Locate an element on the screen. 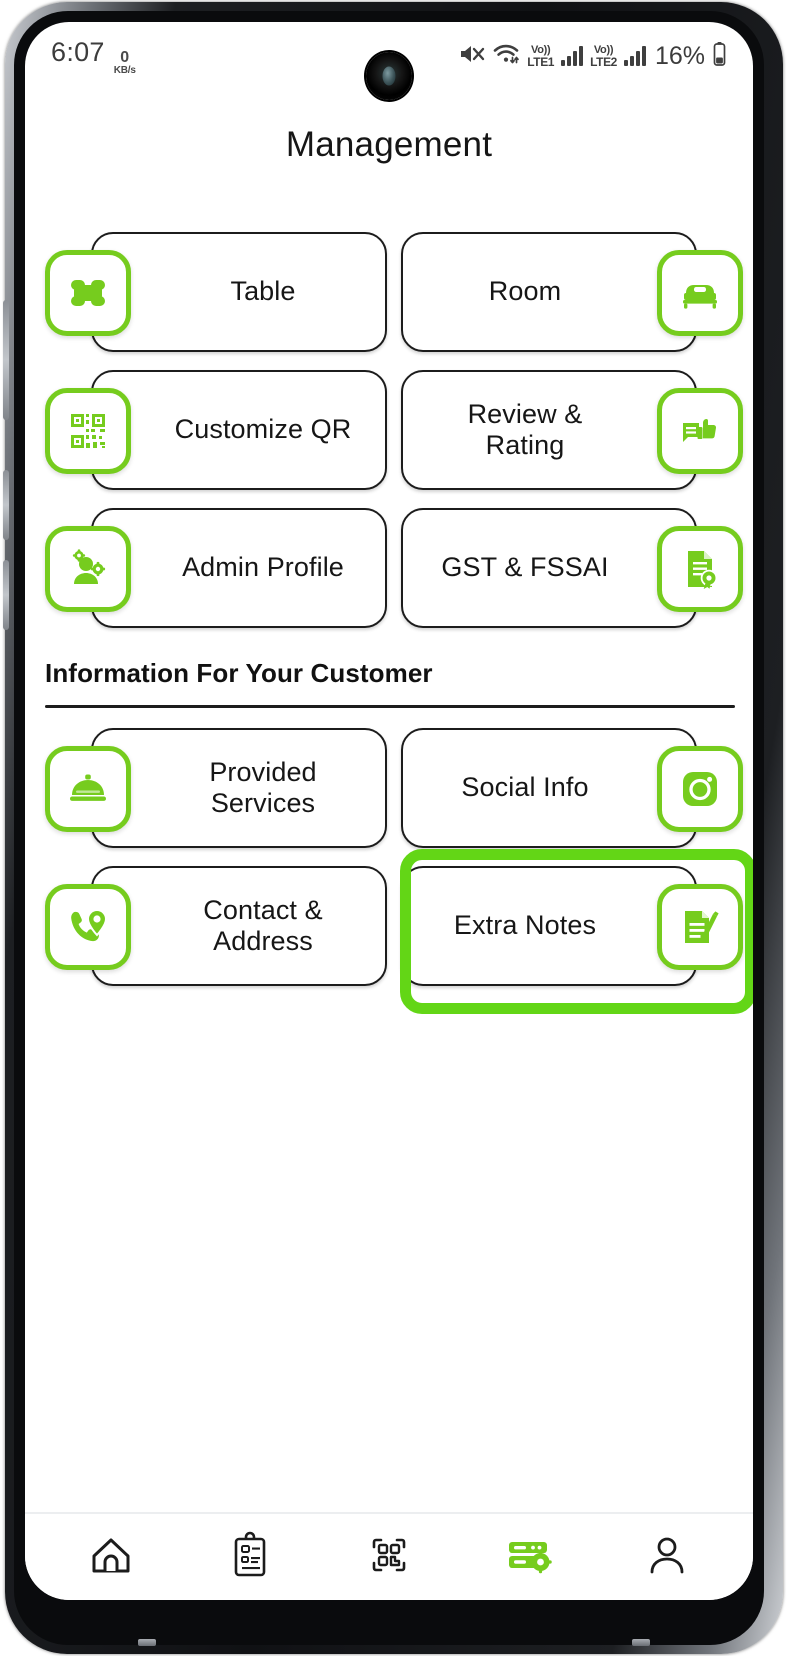  card-surface: Table is located at coordinates (239, 292).